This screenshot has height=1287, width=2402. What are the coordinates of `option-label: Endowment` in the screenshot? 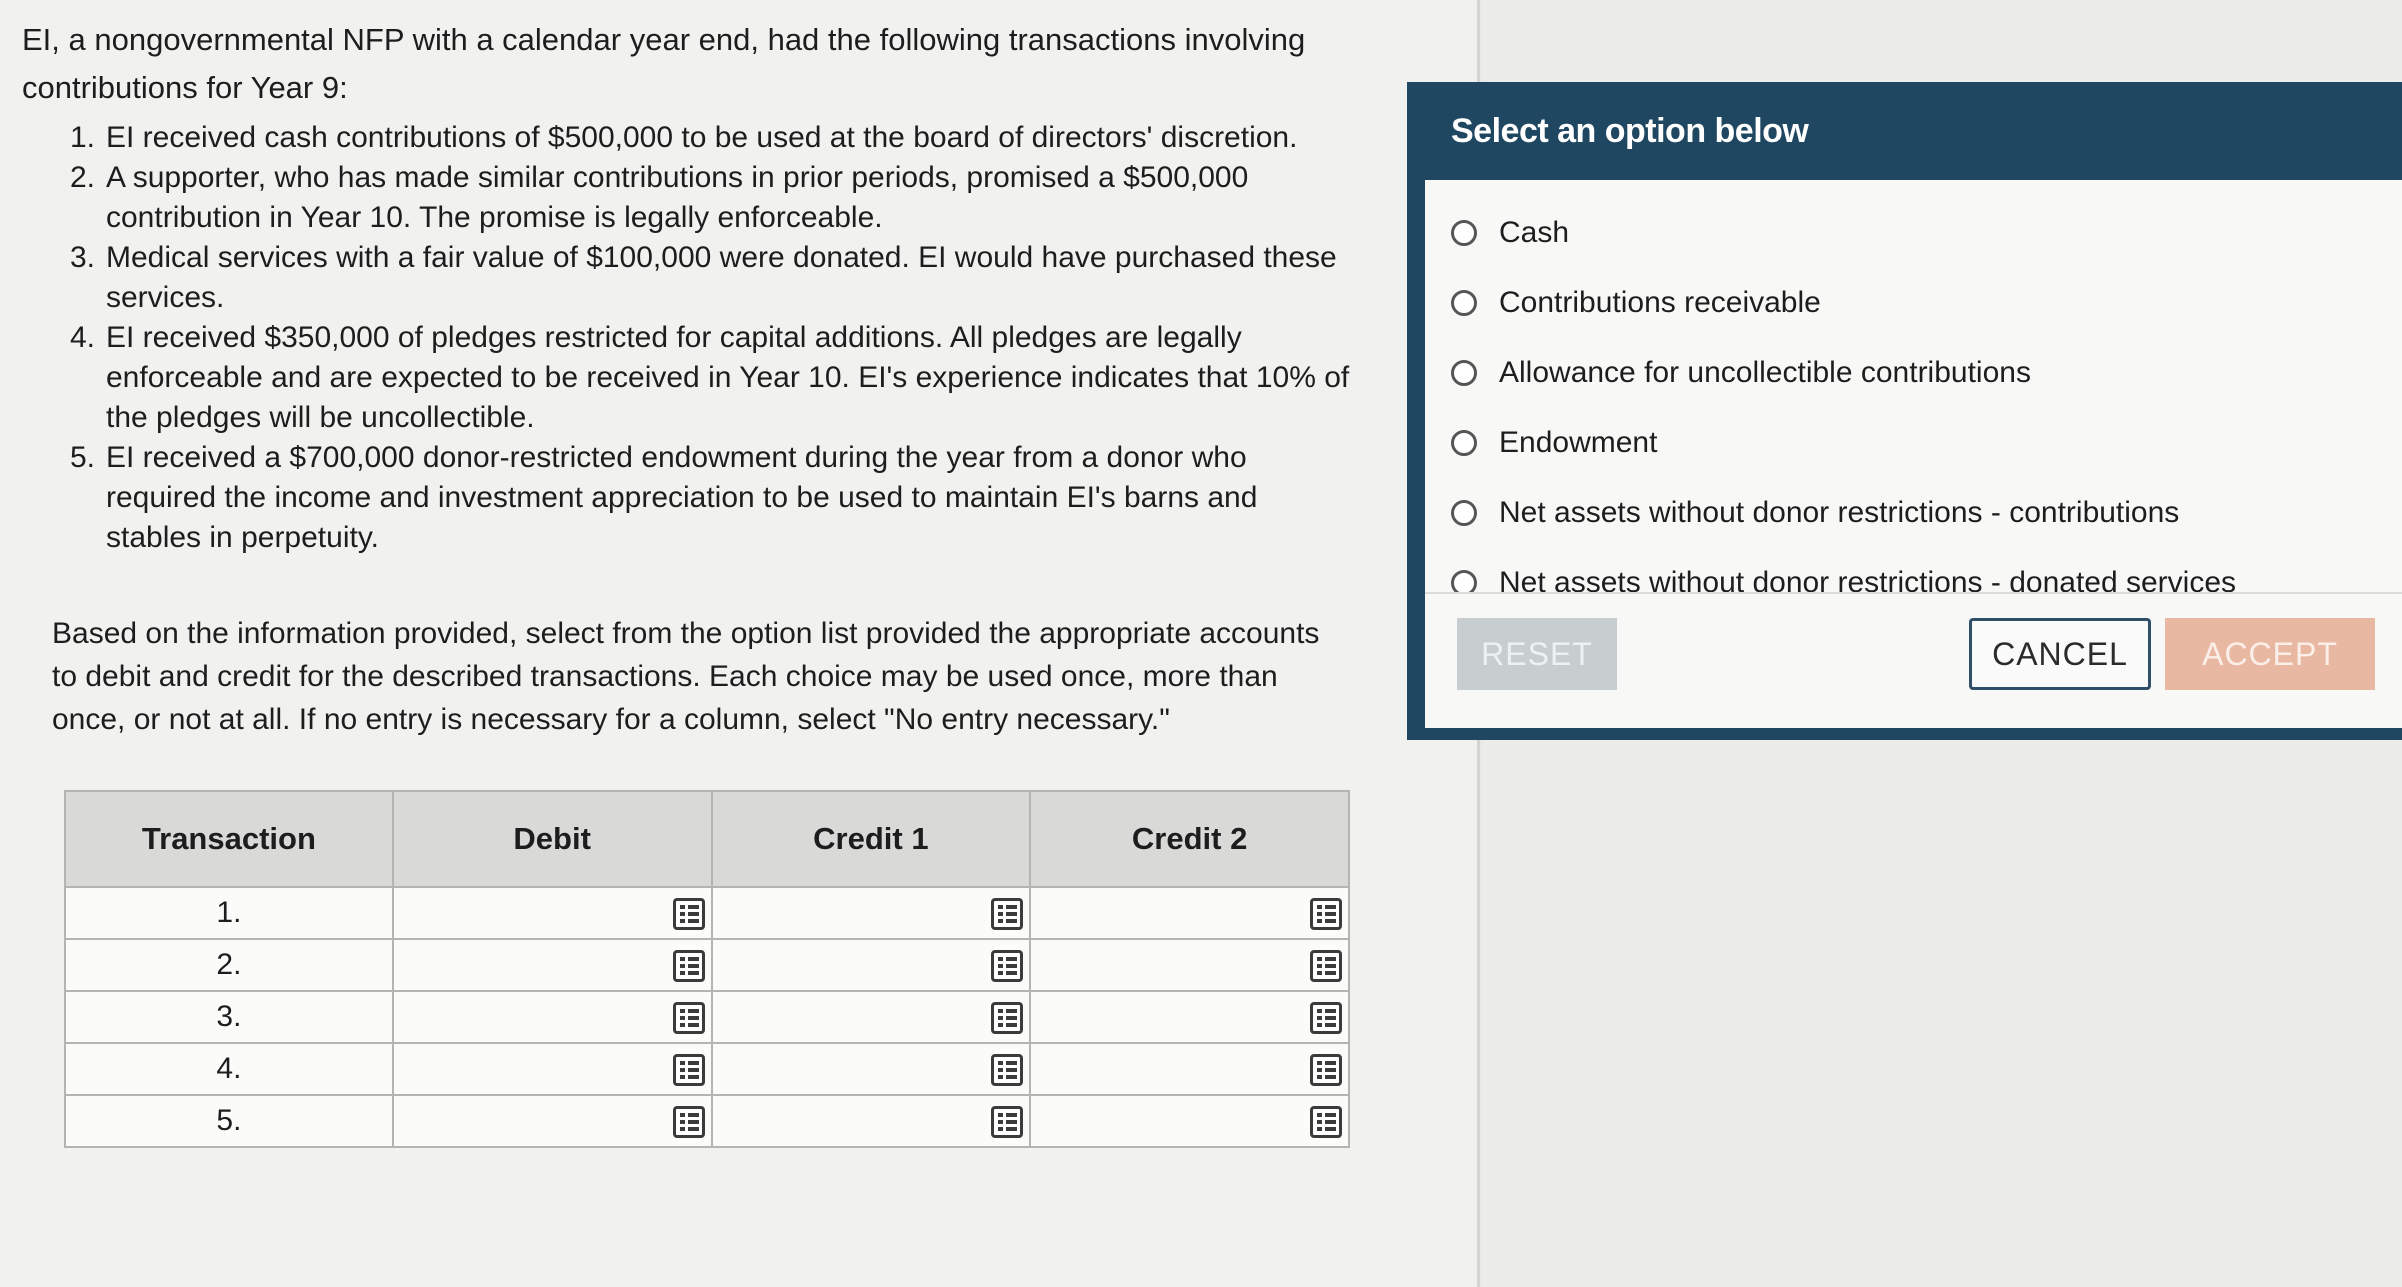 It's located at (1578, 442).